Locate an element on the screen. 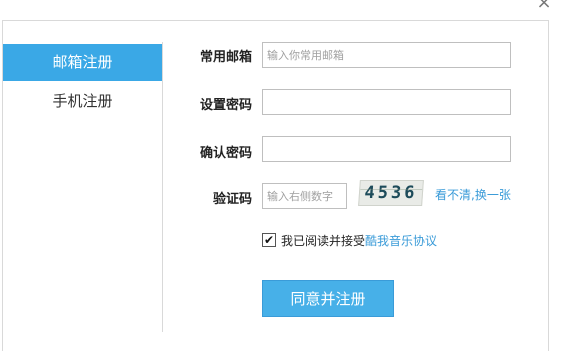 The height and width of the screenshot is (351, 563). email-label: 常用邮箱 is located at coordinates (225, 57).